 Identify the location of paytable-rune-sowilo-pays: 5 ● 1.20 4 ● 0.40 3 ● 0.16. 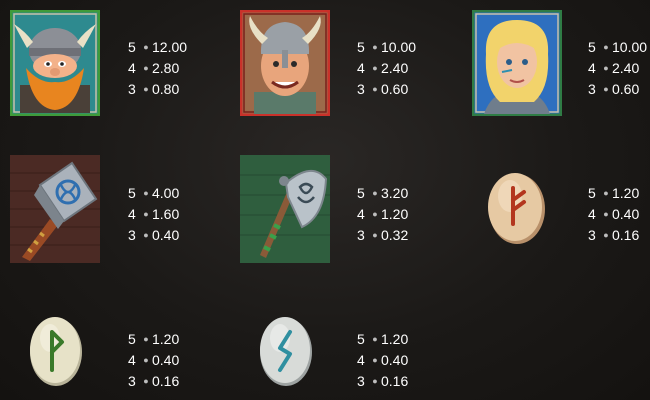
(382, 359).